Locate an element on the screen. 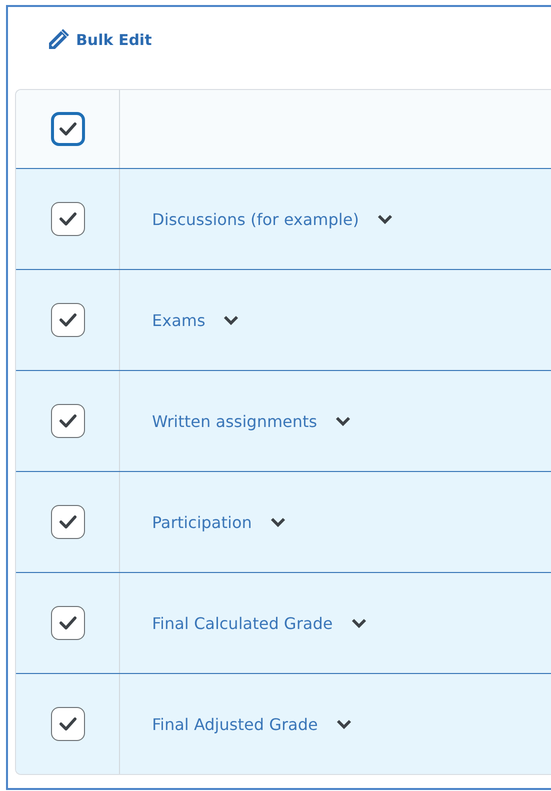  category-link: Final Calculated Grade is located at coordinates (242, 623).